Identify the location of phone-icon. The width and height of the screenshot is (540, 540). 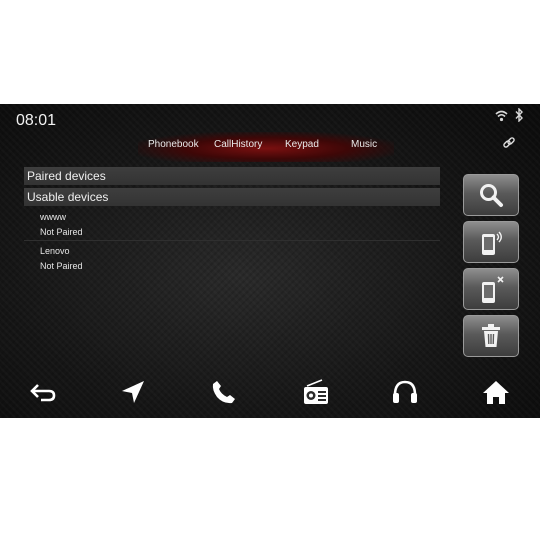
(224, 394).